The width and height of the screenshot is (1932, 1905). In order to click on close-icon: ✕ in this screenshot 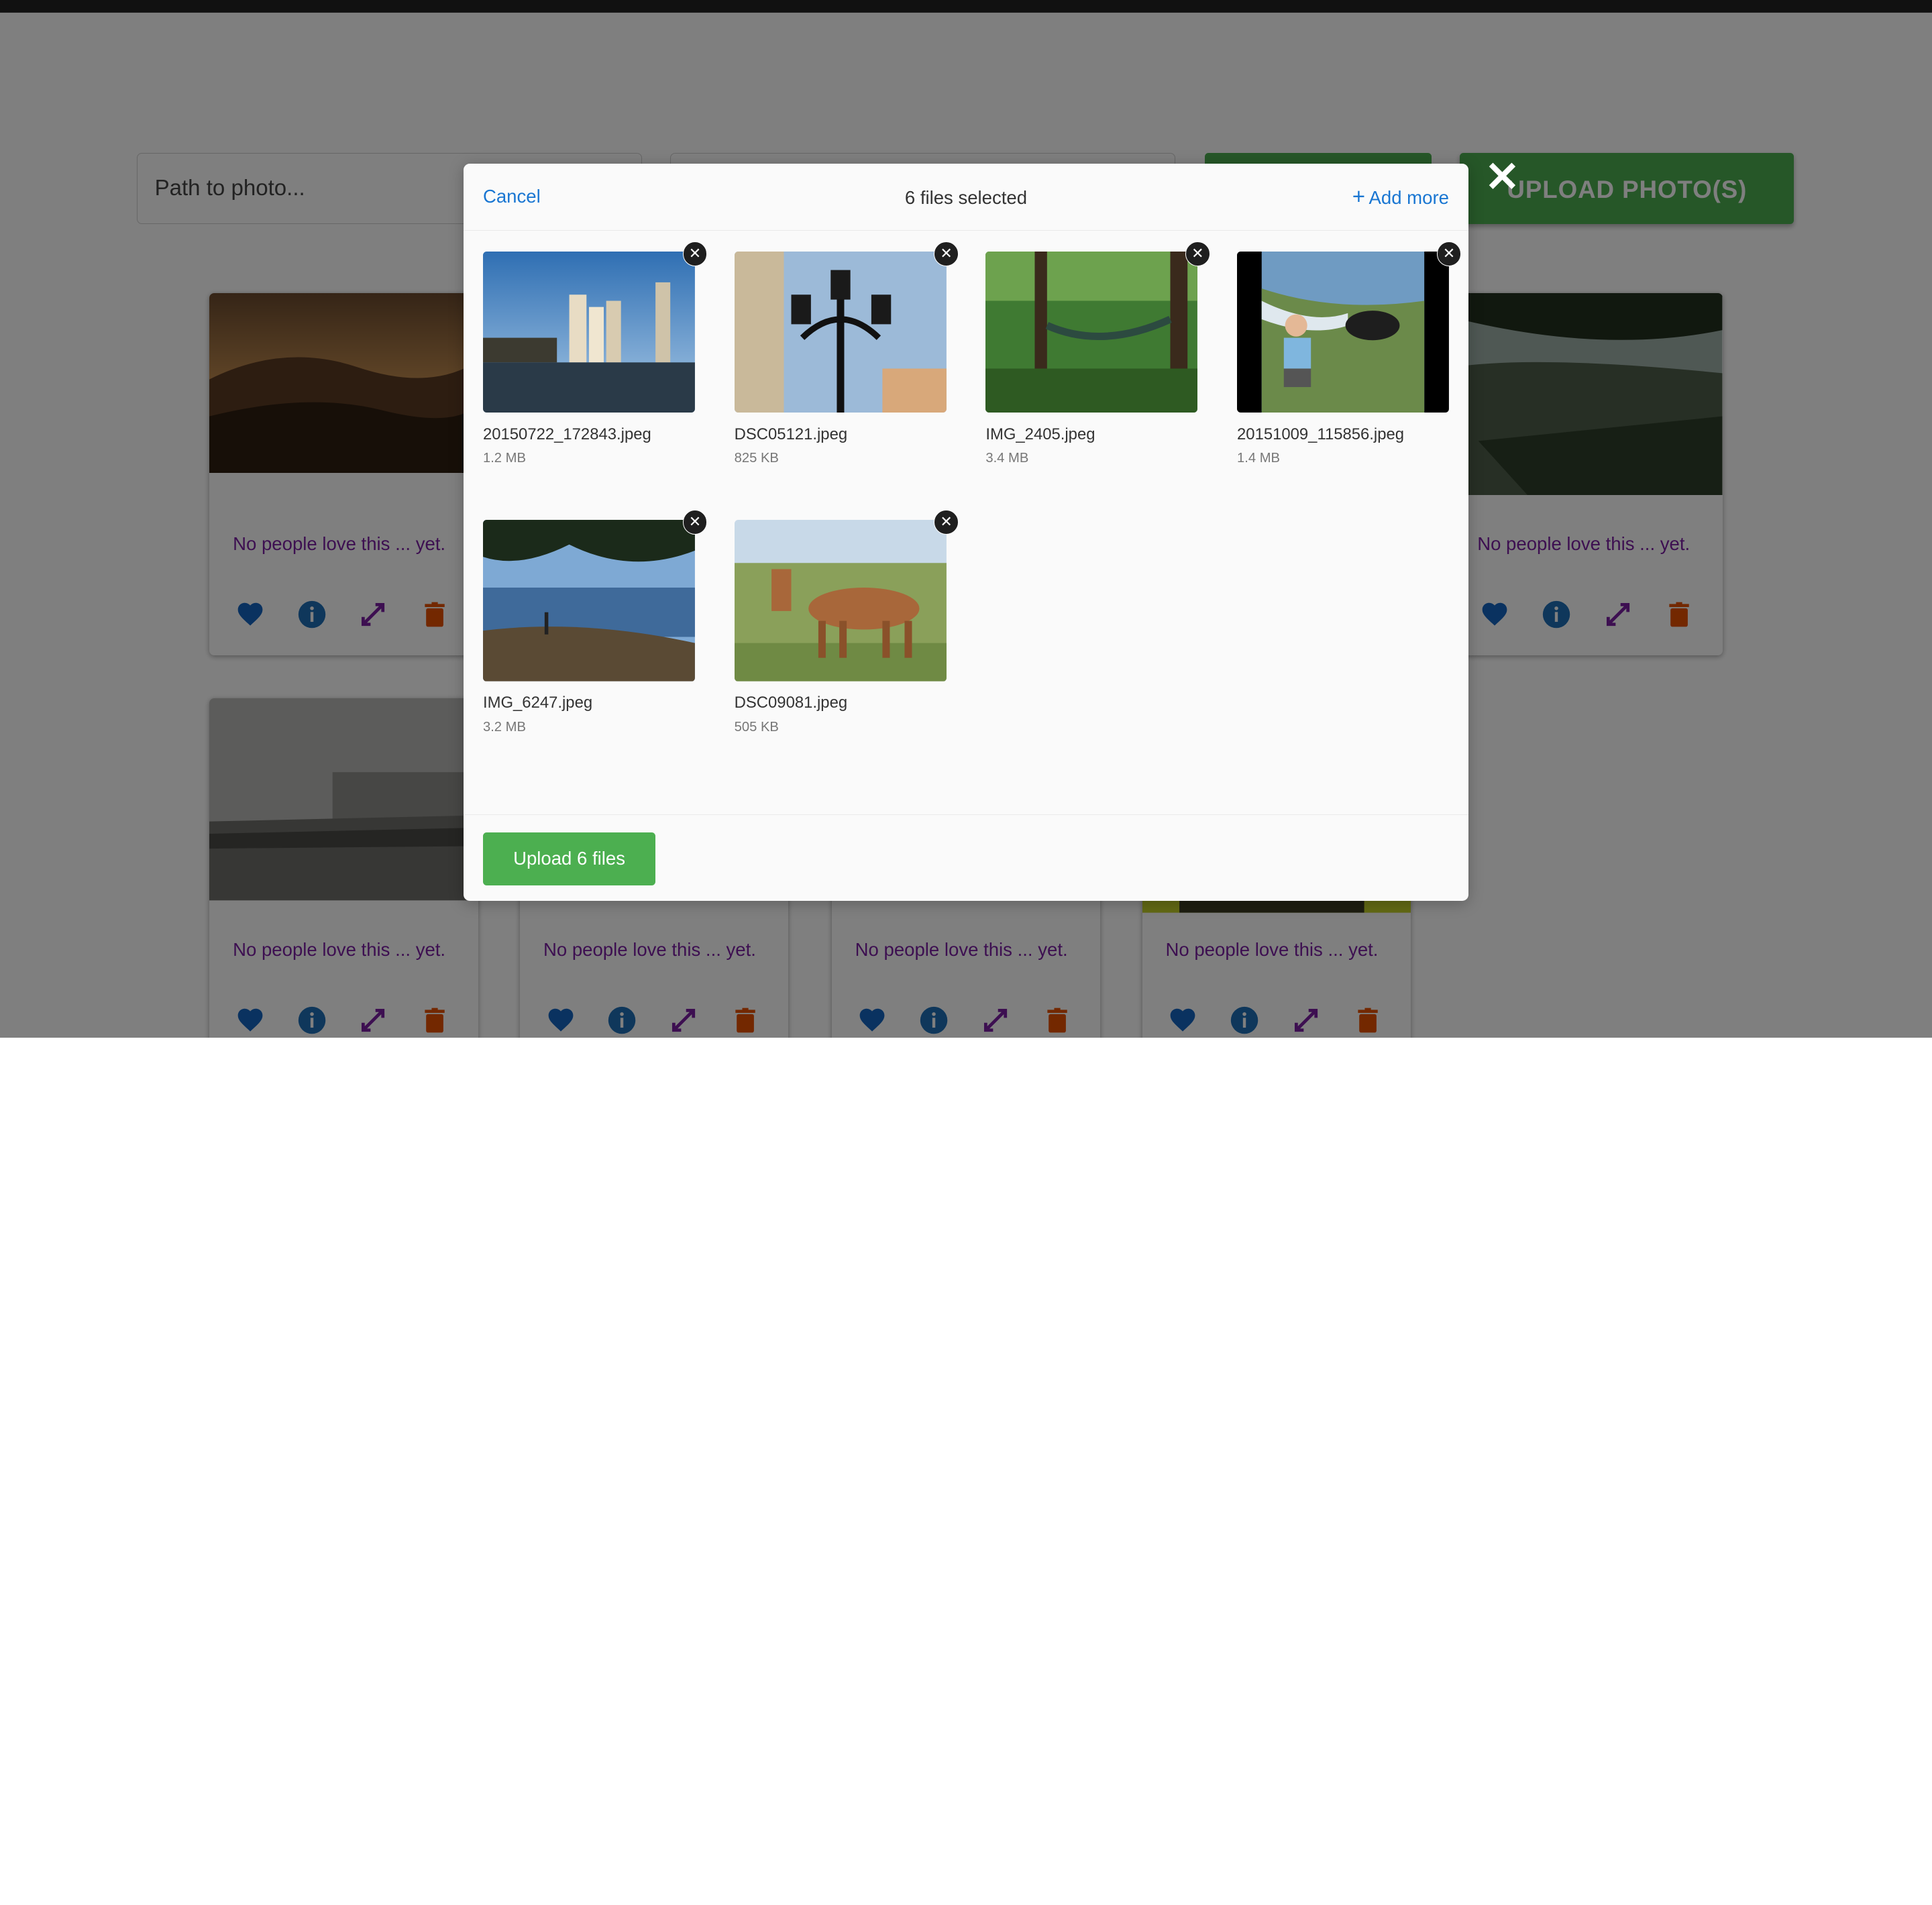, I will do `click(1502, 177)`.